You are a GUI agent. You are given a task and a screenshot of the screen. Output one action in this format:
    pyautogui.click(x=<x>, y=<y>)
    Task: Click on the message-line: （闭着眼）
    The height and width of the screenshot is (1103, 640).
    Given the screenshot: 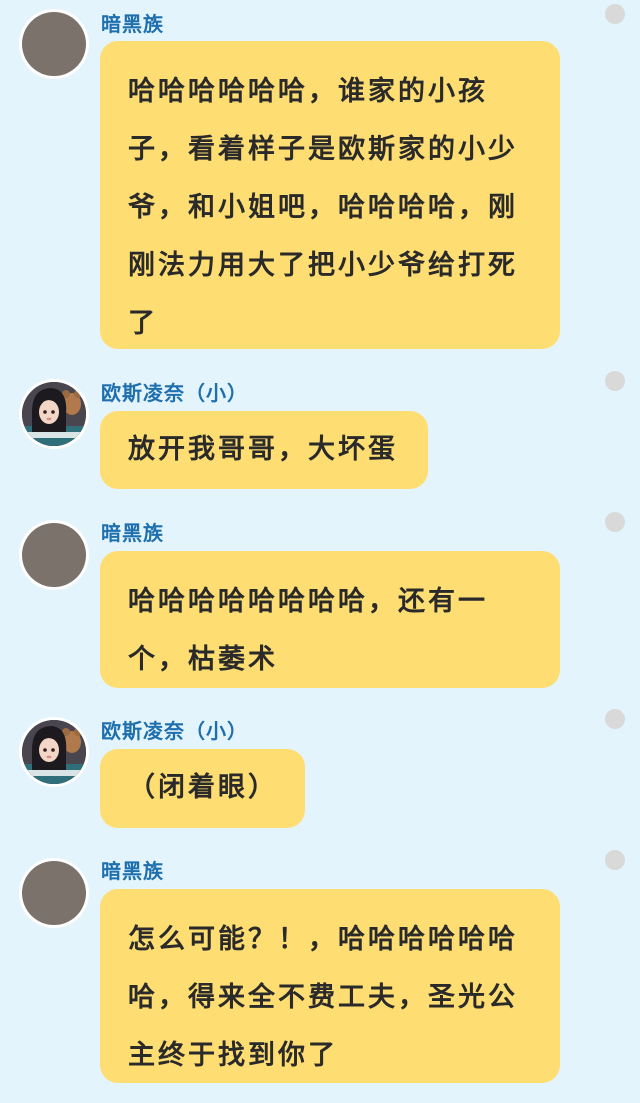 What is the action you would take?
    pyautogui.click(x=203, y=787)
    